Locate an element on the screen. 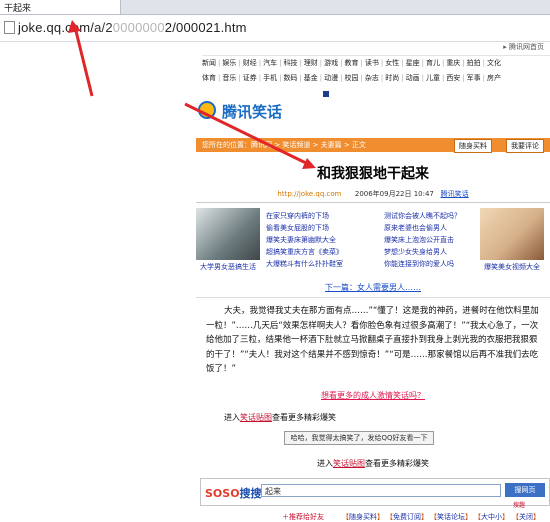  nav-link: 游戏 is located at coordinates (331, 63).